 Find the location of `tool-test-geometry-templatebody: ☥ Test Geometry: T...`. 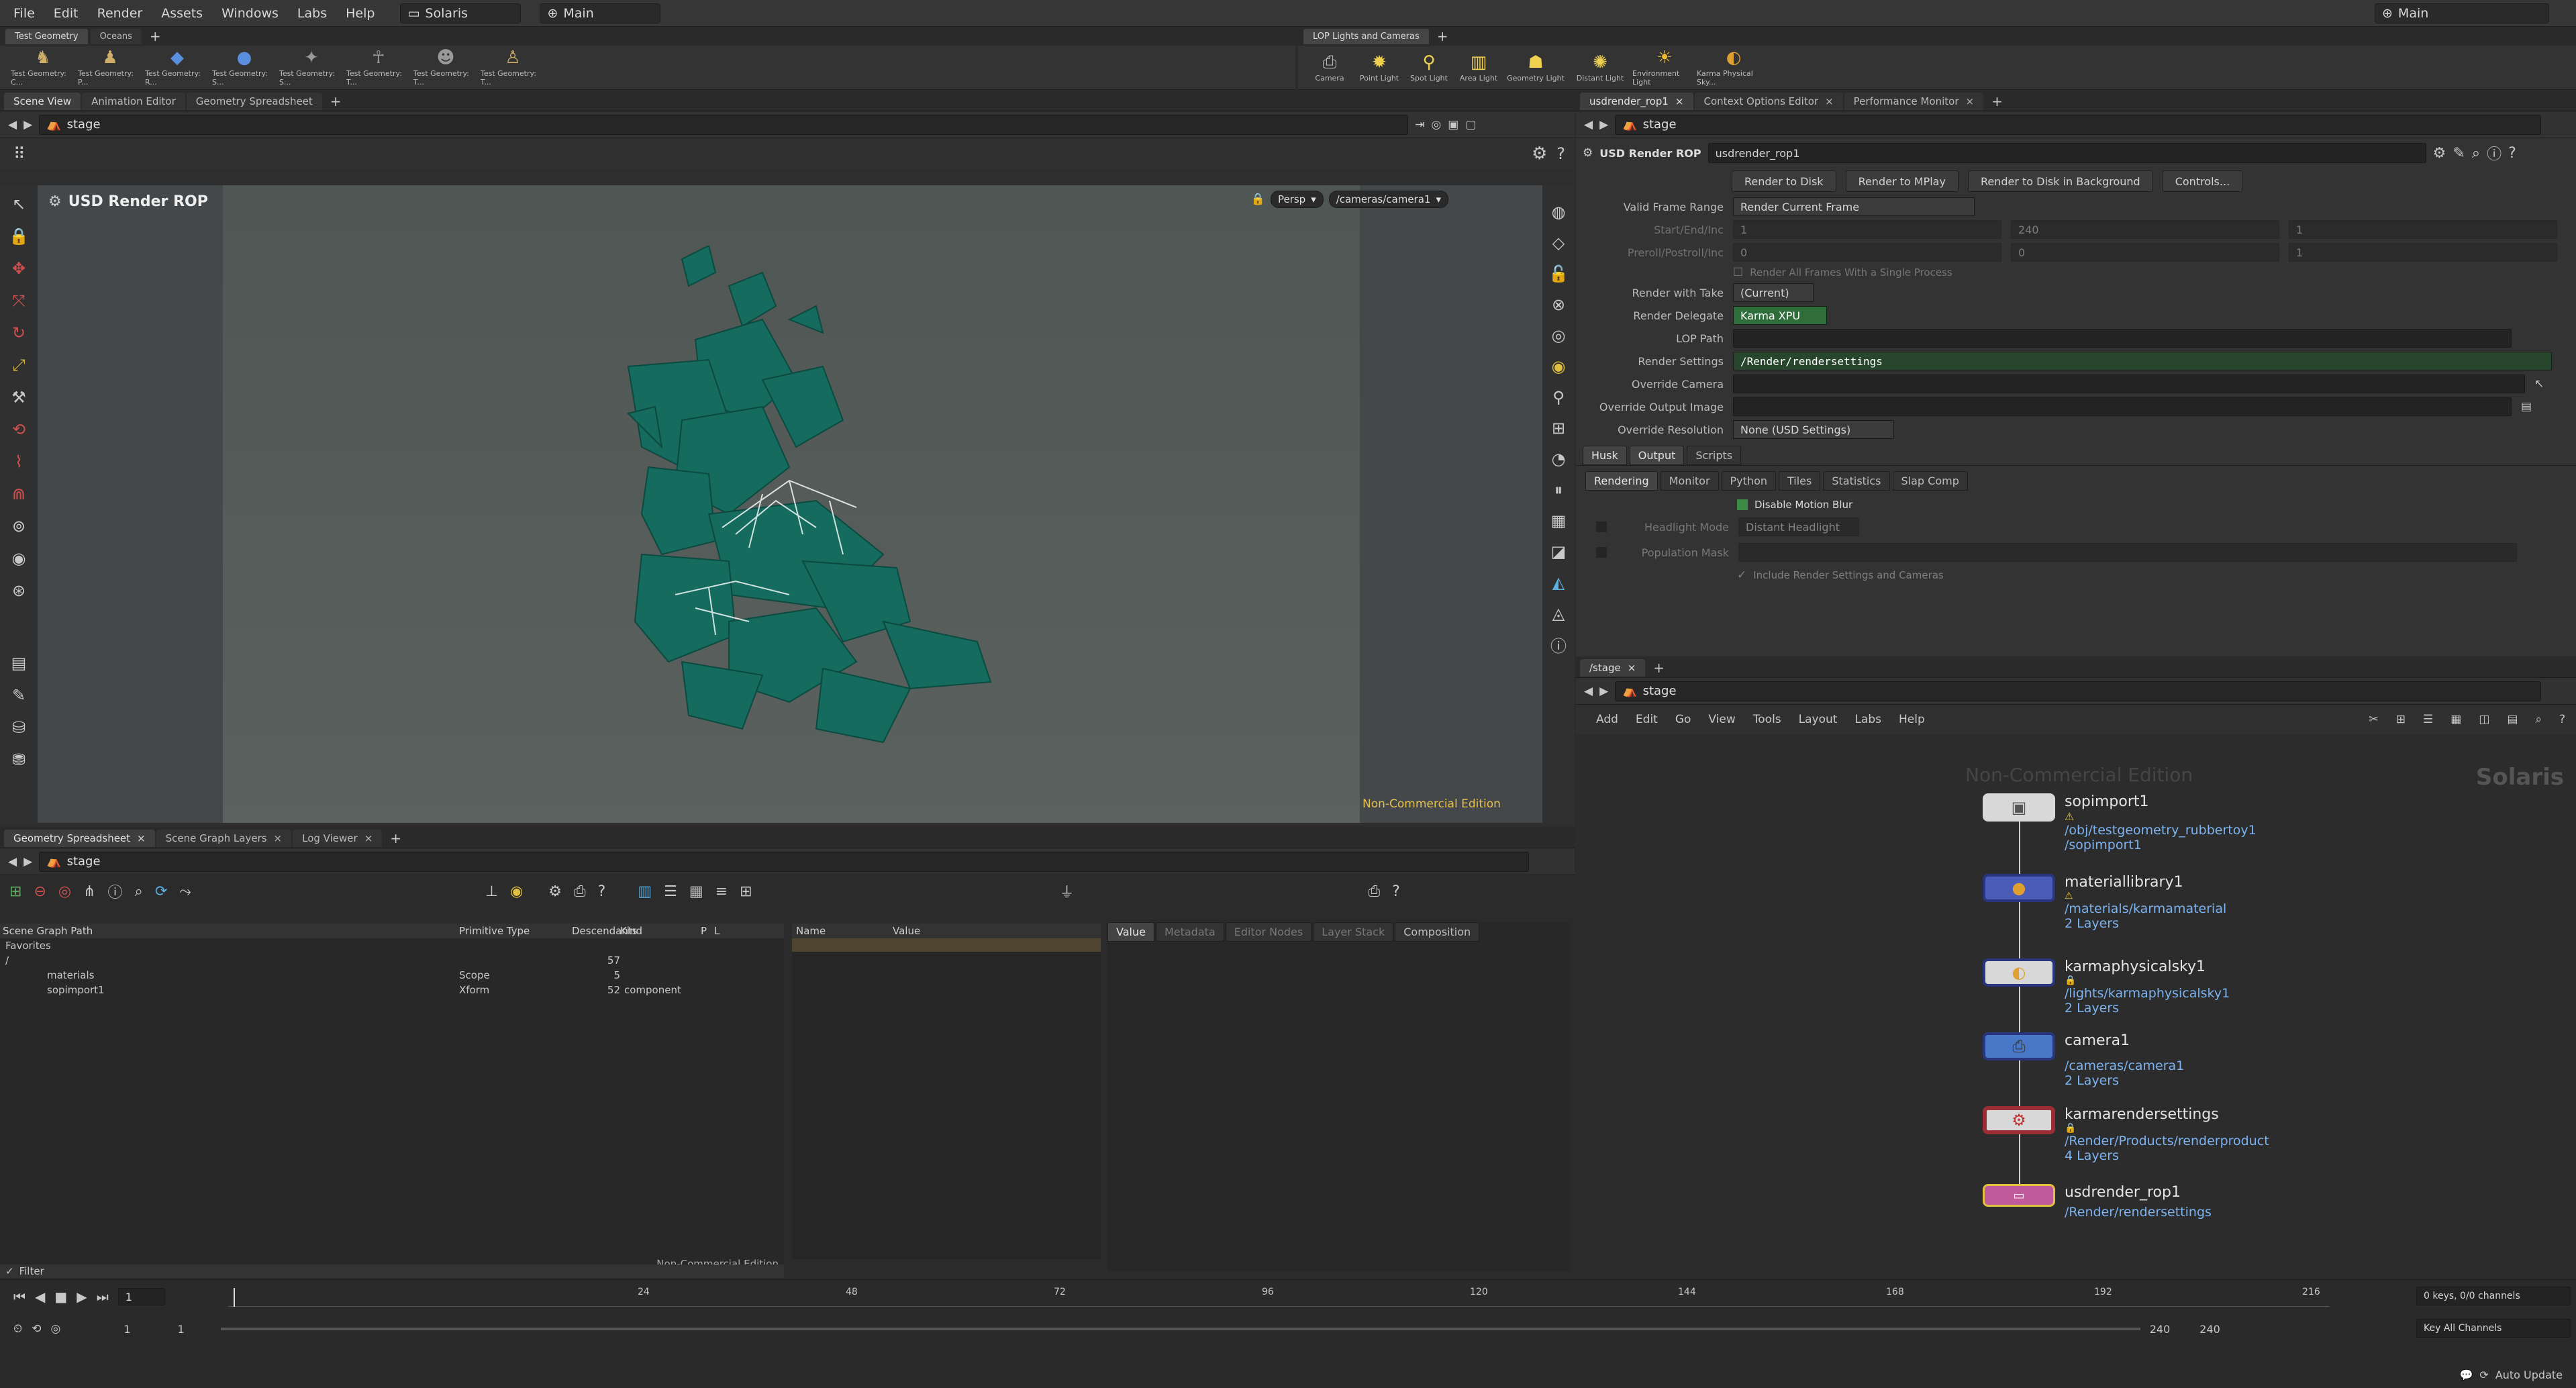

tool-test-geometry-templatebody: ☥ Test Geometry: T... is located at coordinates (378, 67).